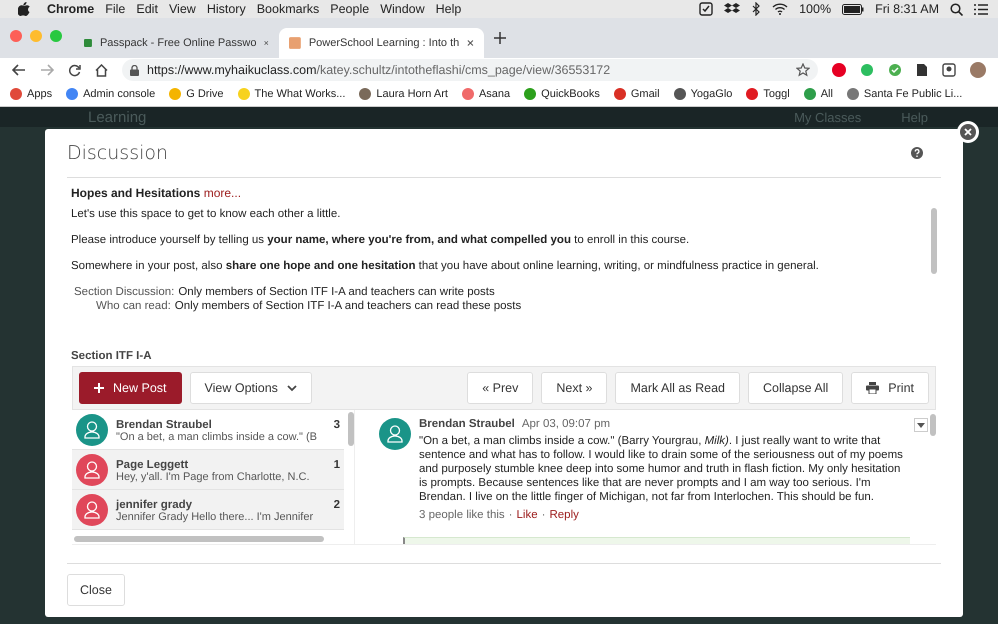 This screenshot has height=624, width=998. Describe the element at coordinates (70, 9) in the screenshot. I see `app-name-menu: Chrome` at that location.